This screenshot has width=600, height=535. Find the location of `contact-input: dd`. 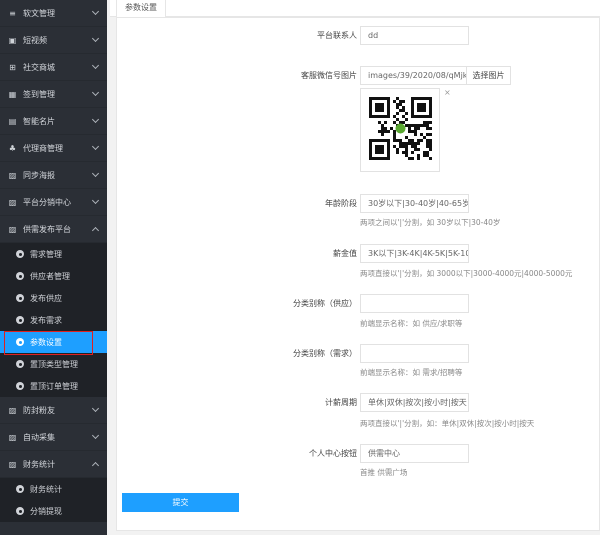

contact-input: dd is located at coordinates (414, 35).